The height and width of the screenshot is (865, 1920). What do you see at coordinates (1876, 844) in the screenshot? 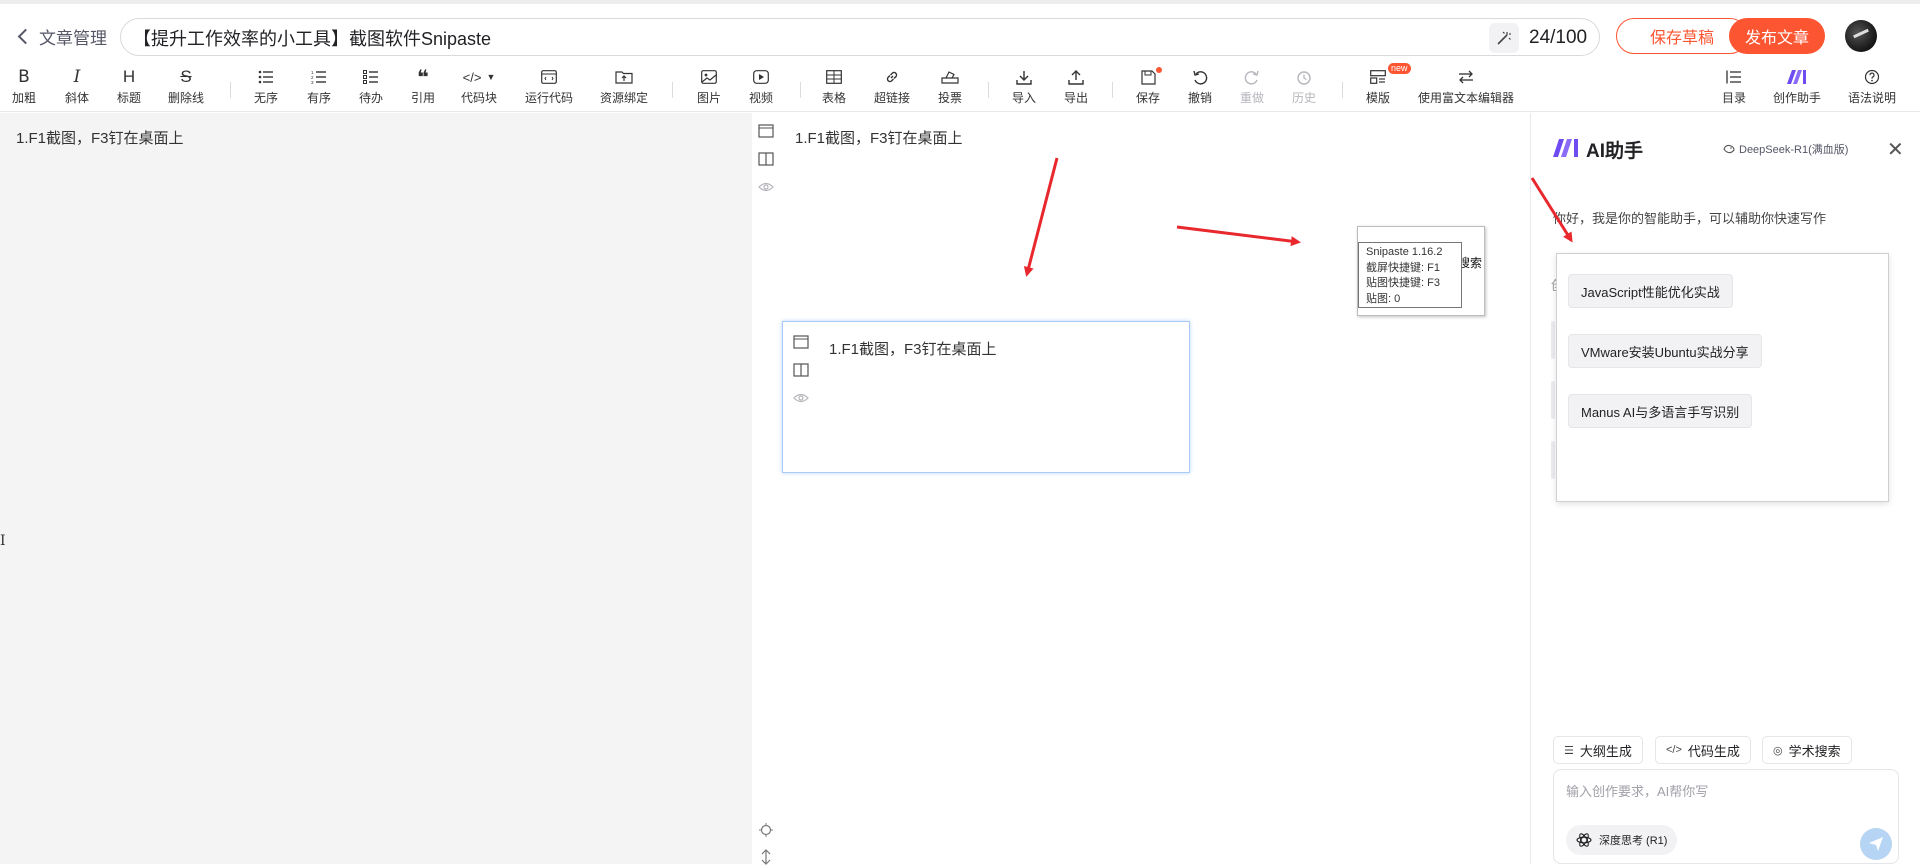
I see `send-button` at bounding box center [1876, 844].